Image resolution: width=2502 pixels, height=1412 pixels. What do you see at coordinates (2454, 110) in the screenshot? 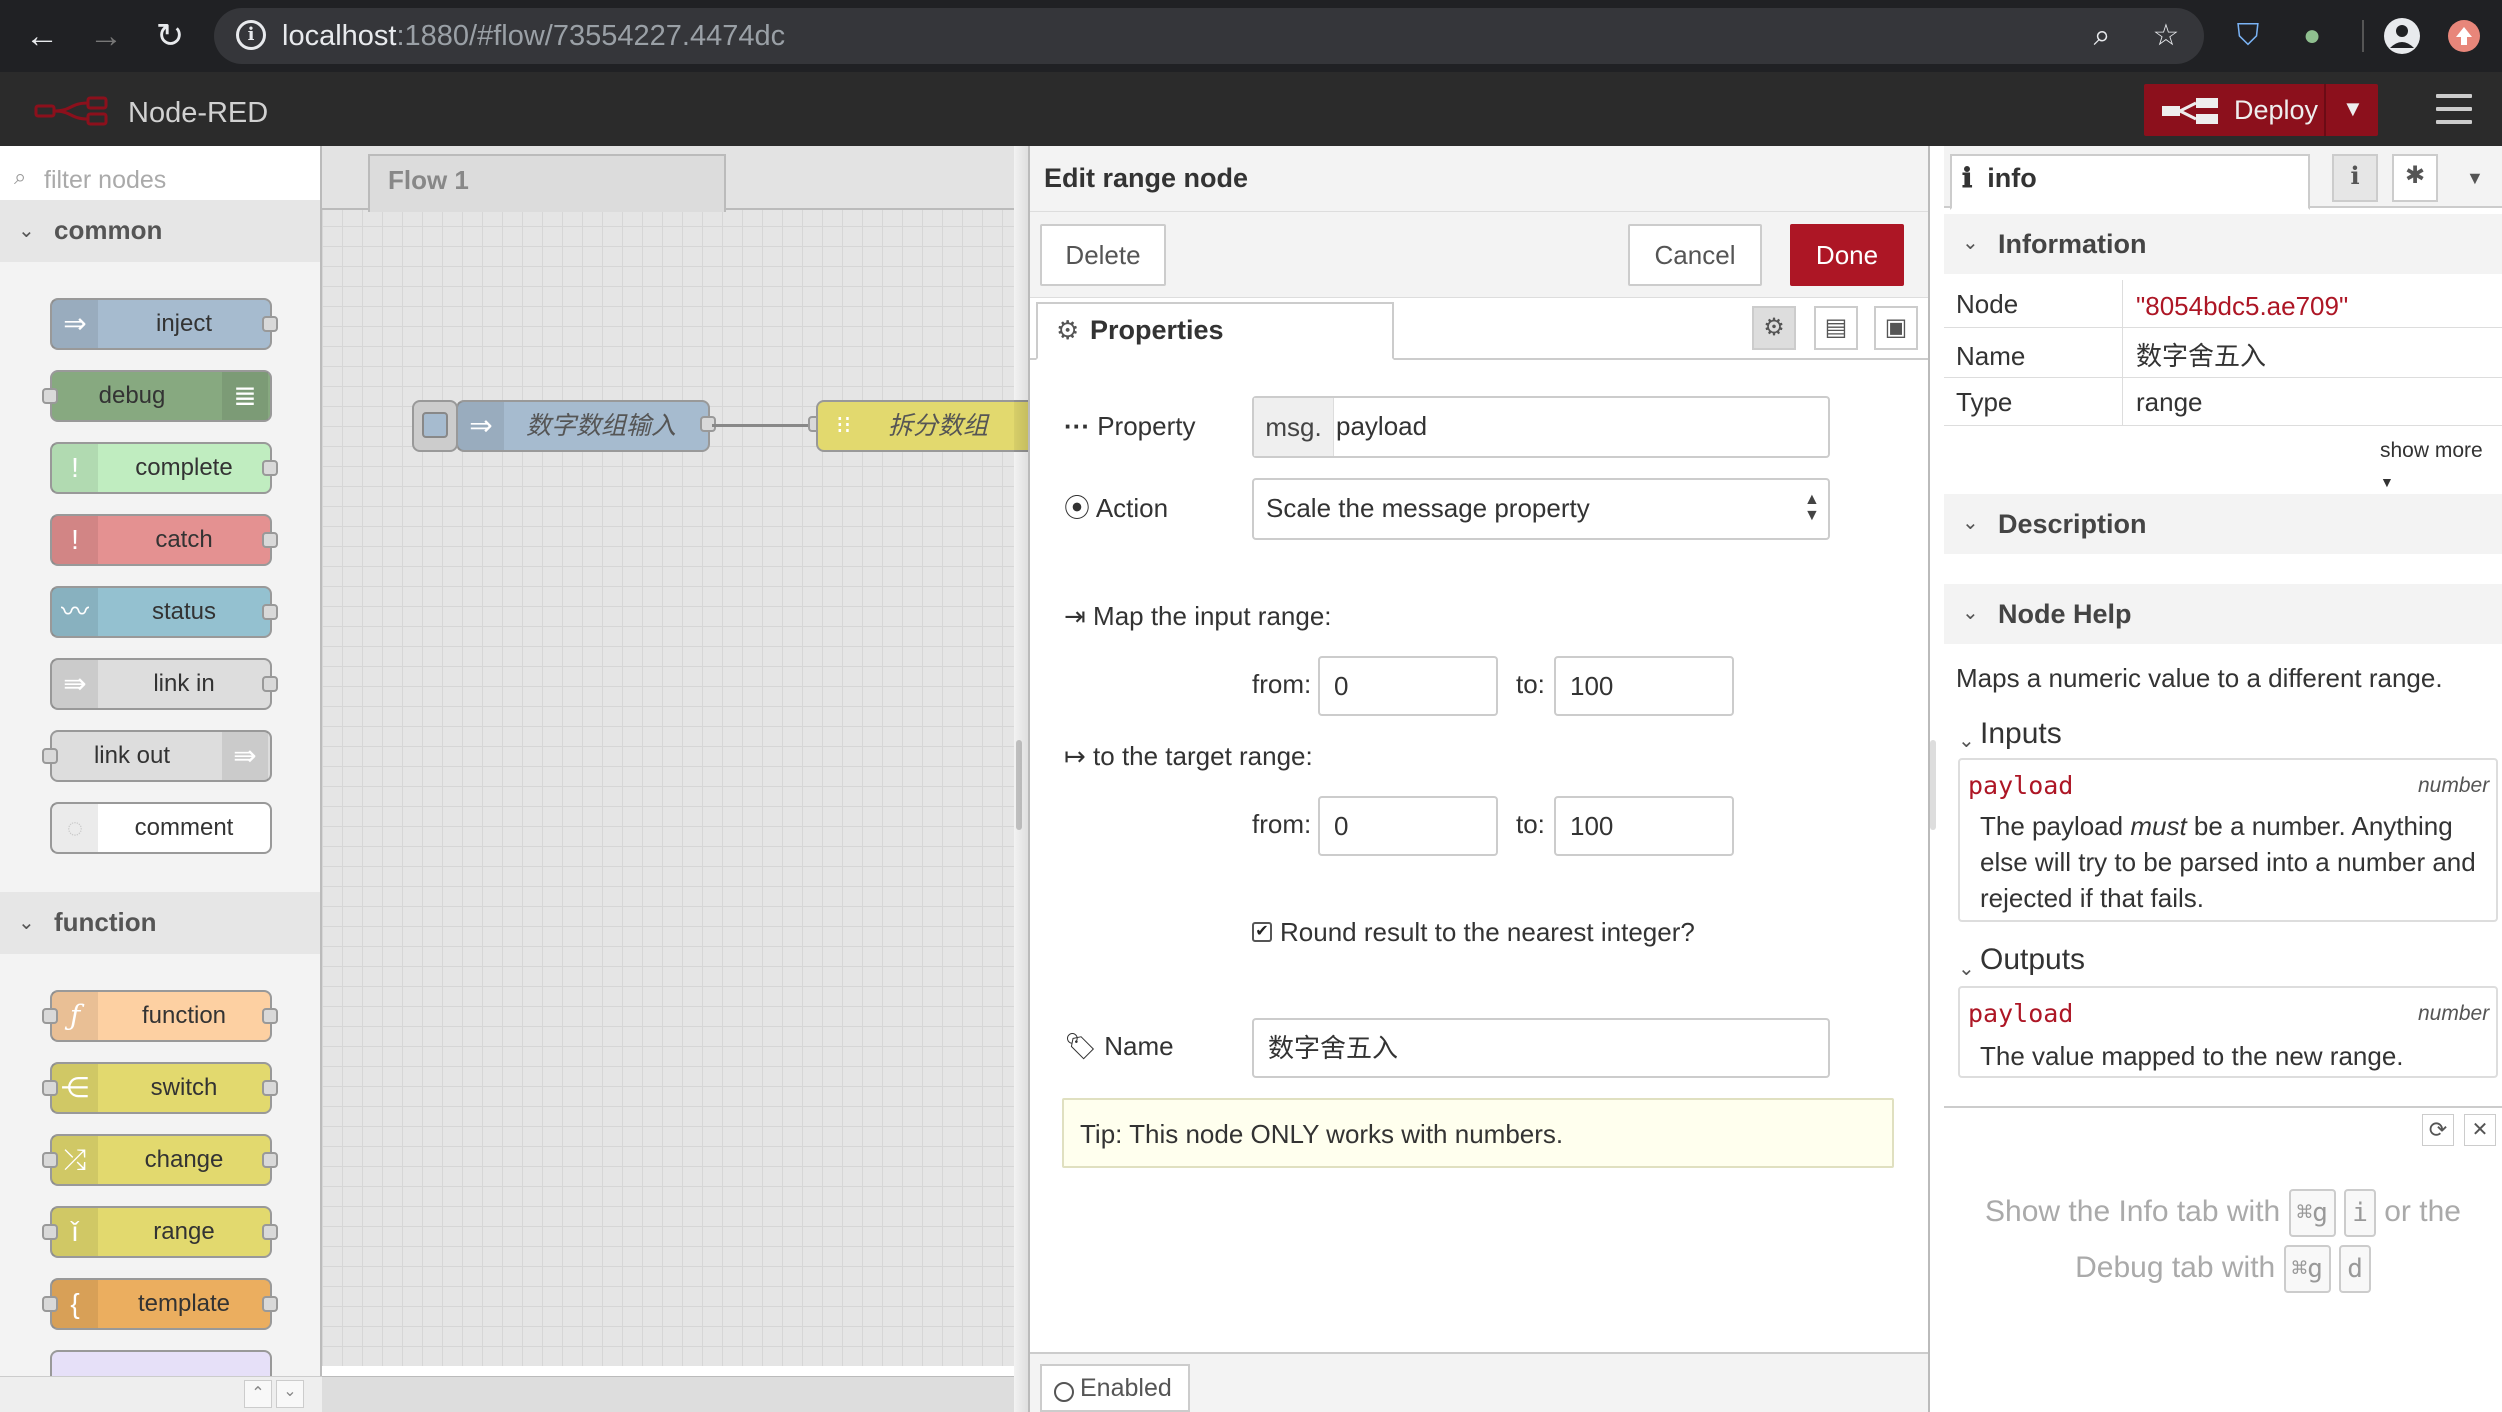
I see `main-menu-icon` at bounding box center [2454, 110].